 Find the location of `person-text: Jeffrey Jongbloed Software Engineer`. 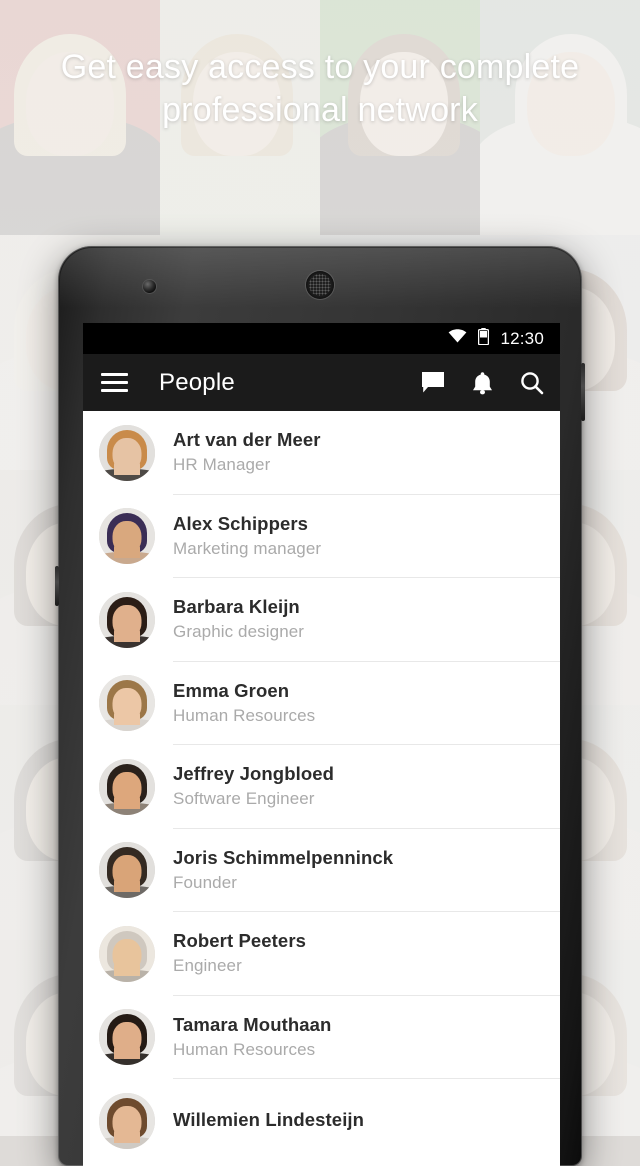

person-text: Jeffrey Jongbloed Software Engineer is located at coordinates (253, 786).